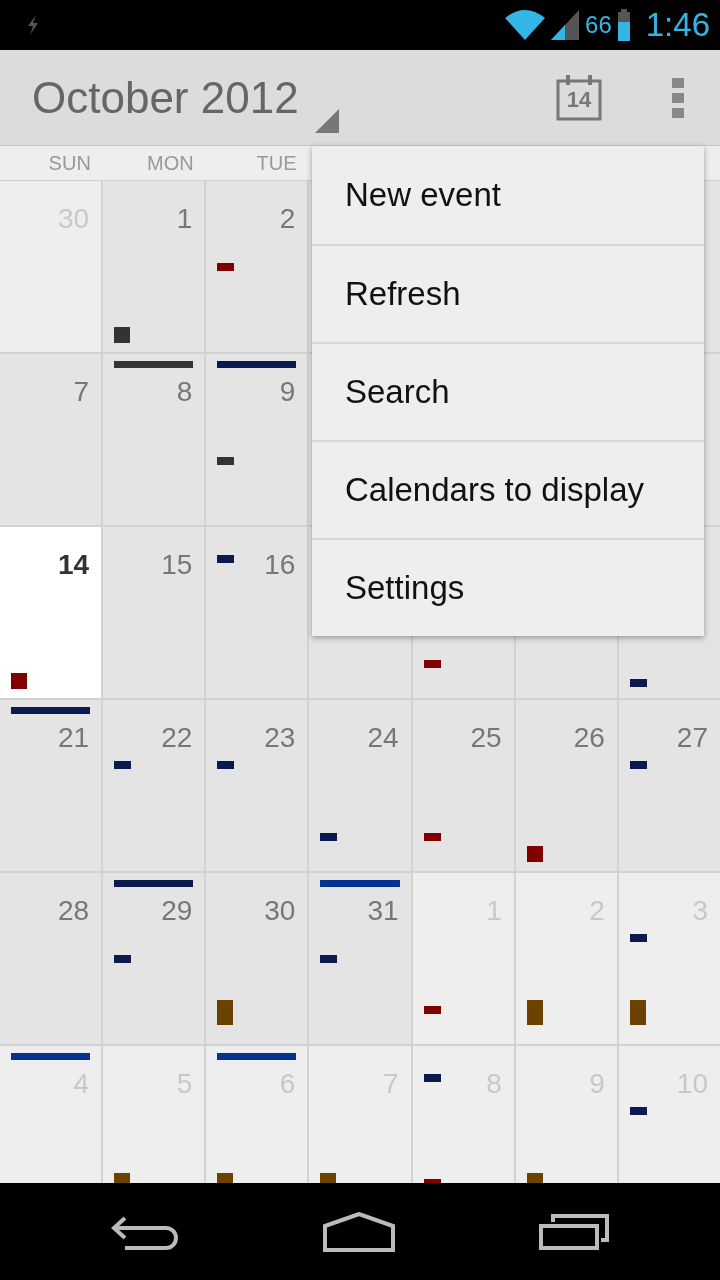 This screenshot has width=720, height=1280. I want to click on weekday-label: TUE, so click(276, 163).